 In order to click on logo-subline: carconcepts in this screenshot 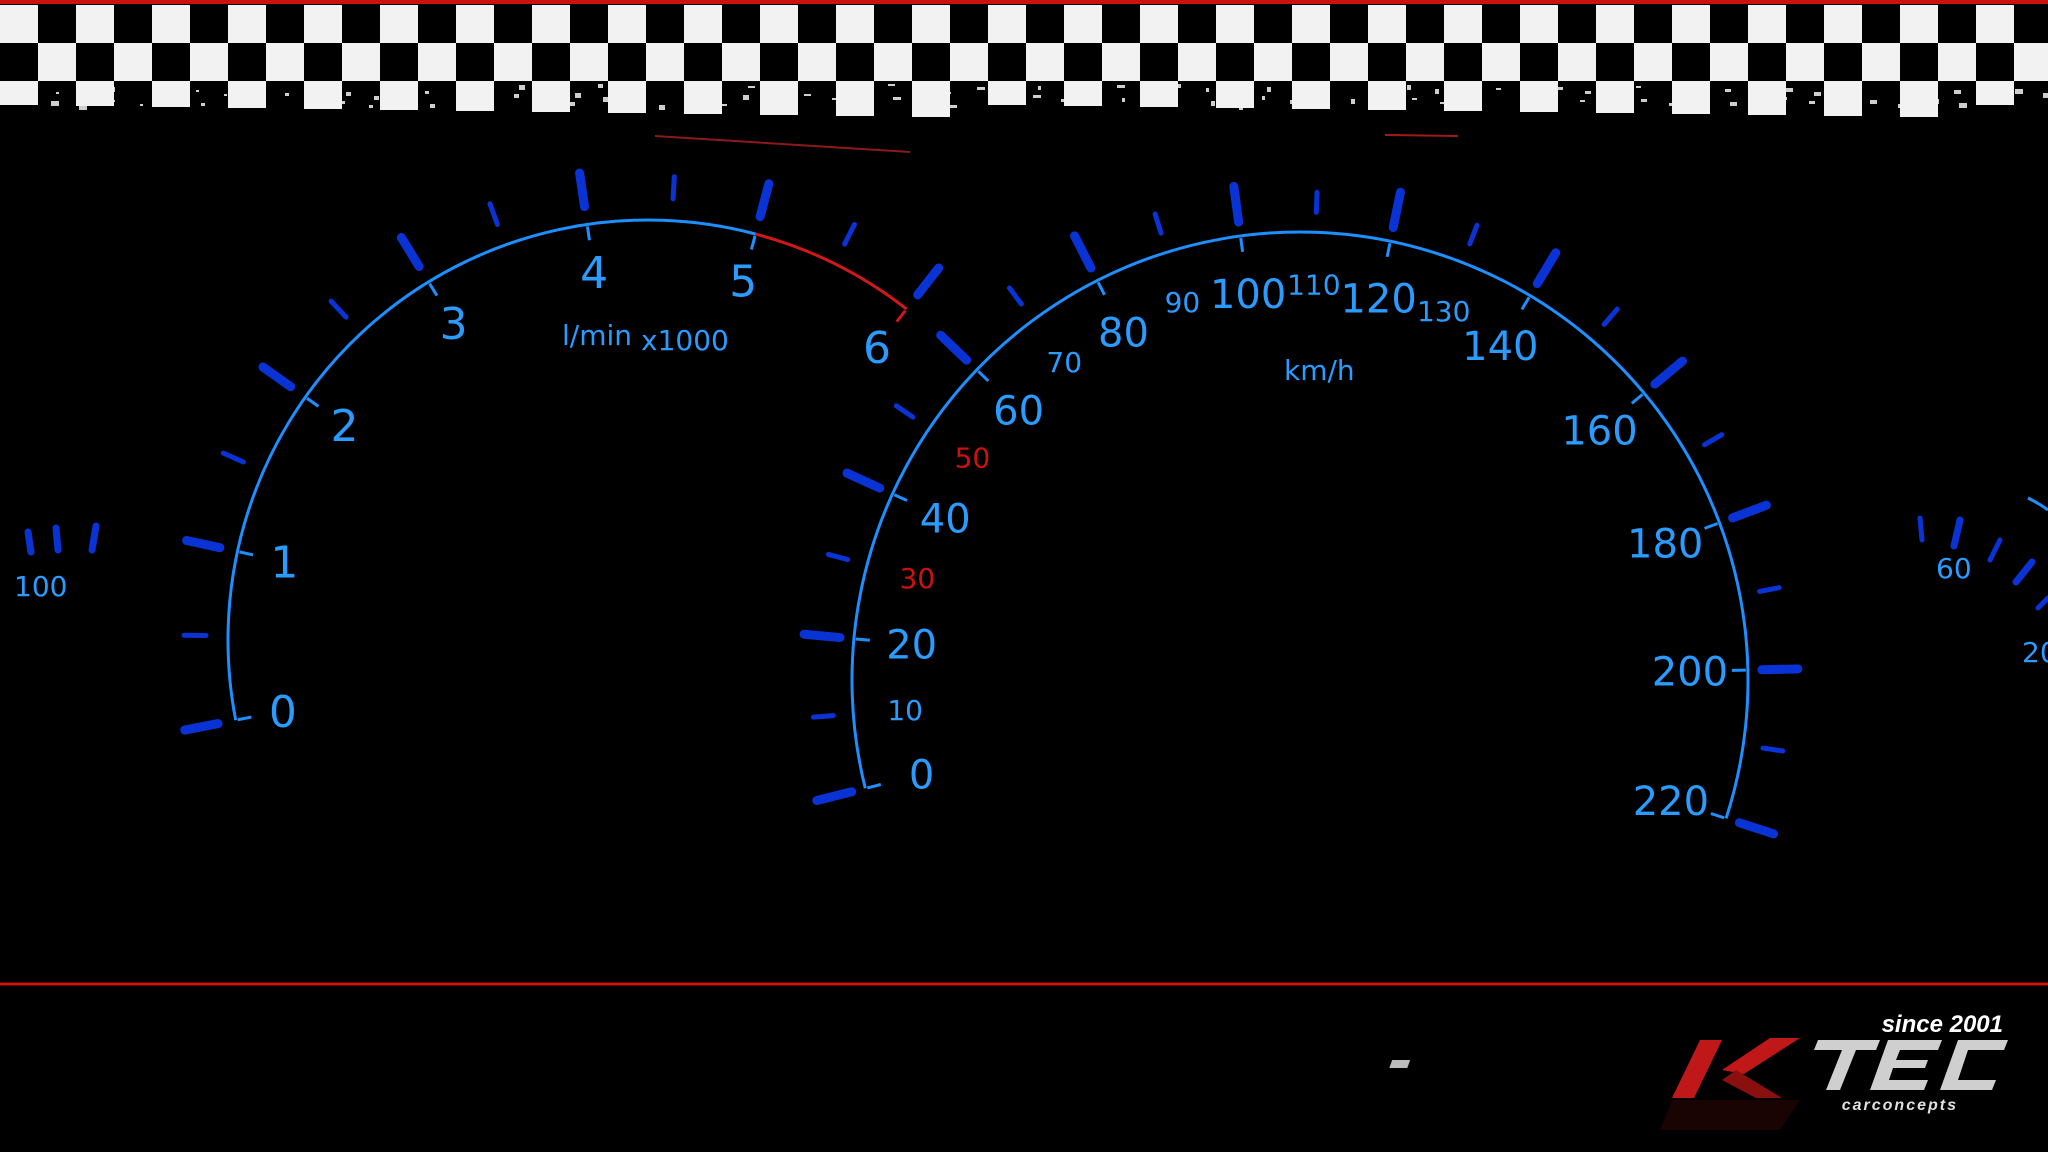, I will do `click(1900, 1105)`.